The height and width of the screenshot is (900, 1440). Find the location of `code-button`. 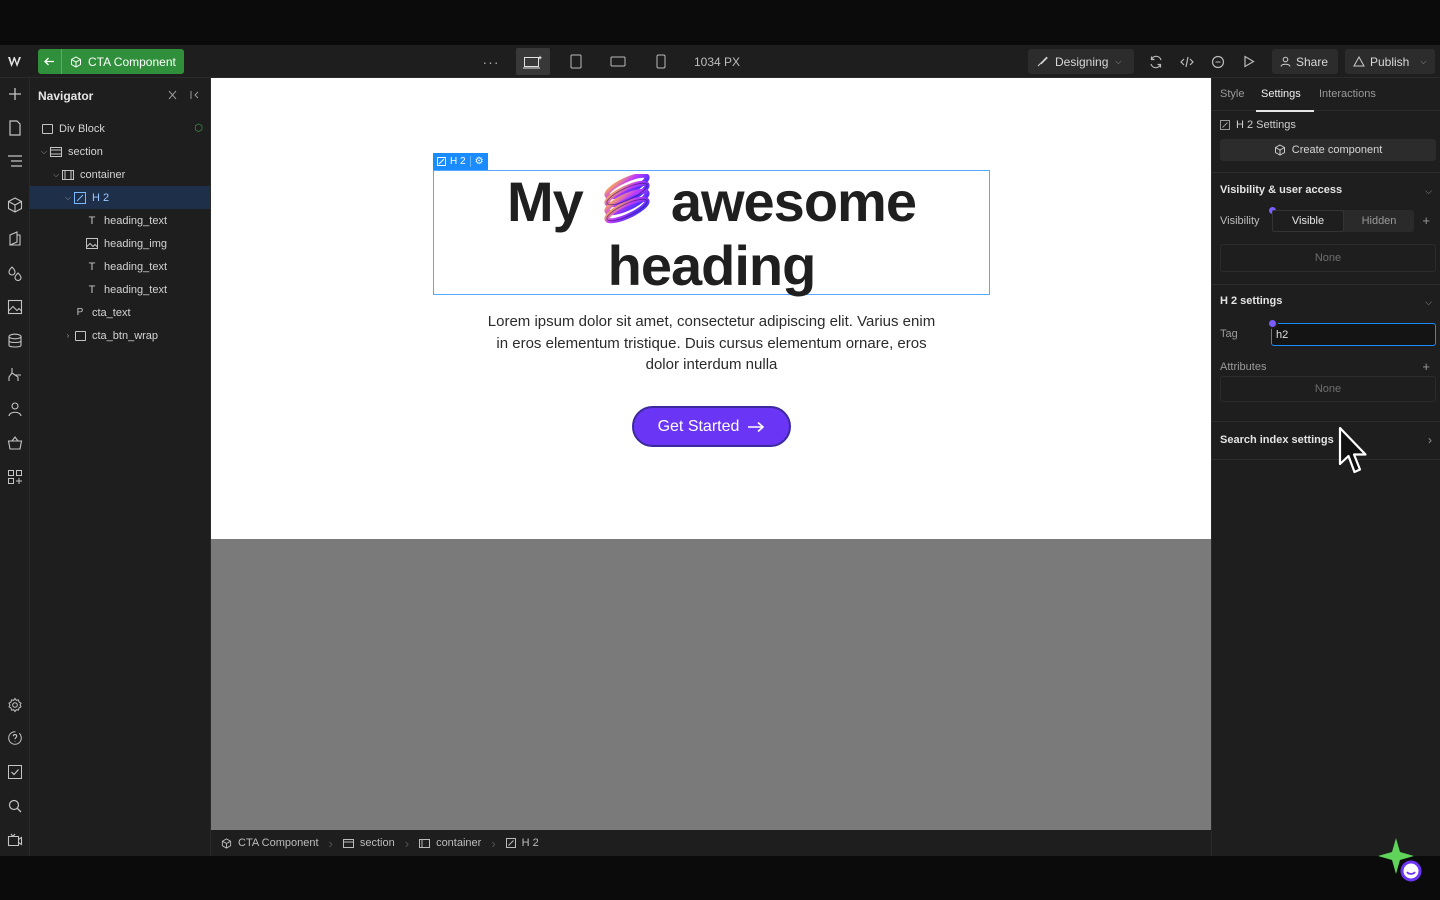

code-button is located at coordinates (1187, 61).